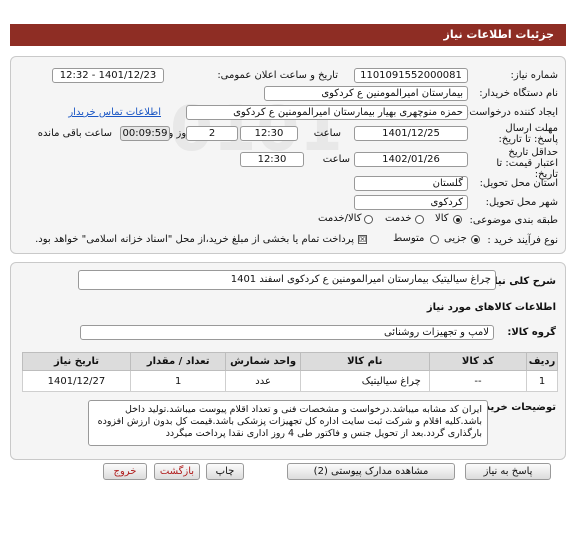 The width and height of the screenshot is (576, 557). I want to click on col-qty: تعداد / مقدار, so click(178, 361).